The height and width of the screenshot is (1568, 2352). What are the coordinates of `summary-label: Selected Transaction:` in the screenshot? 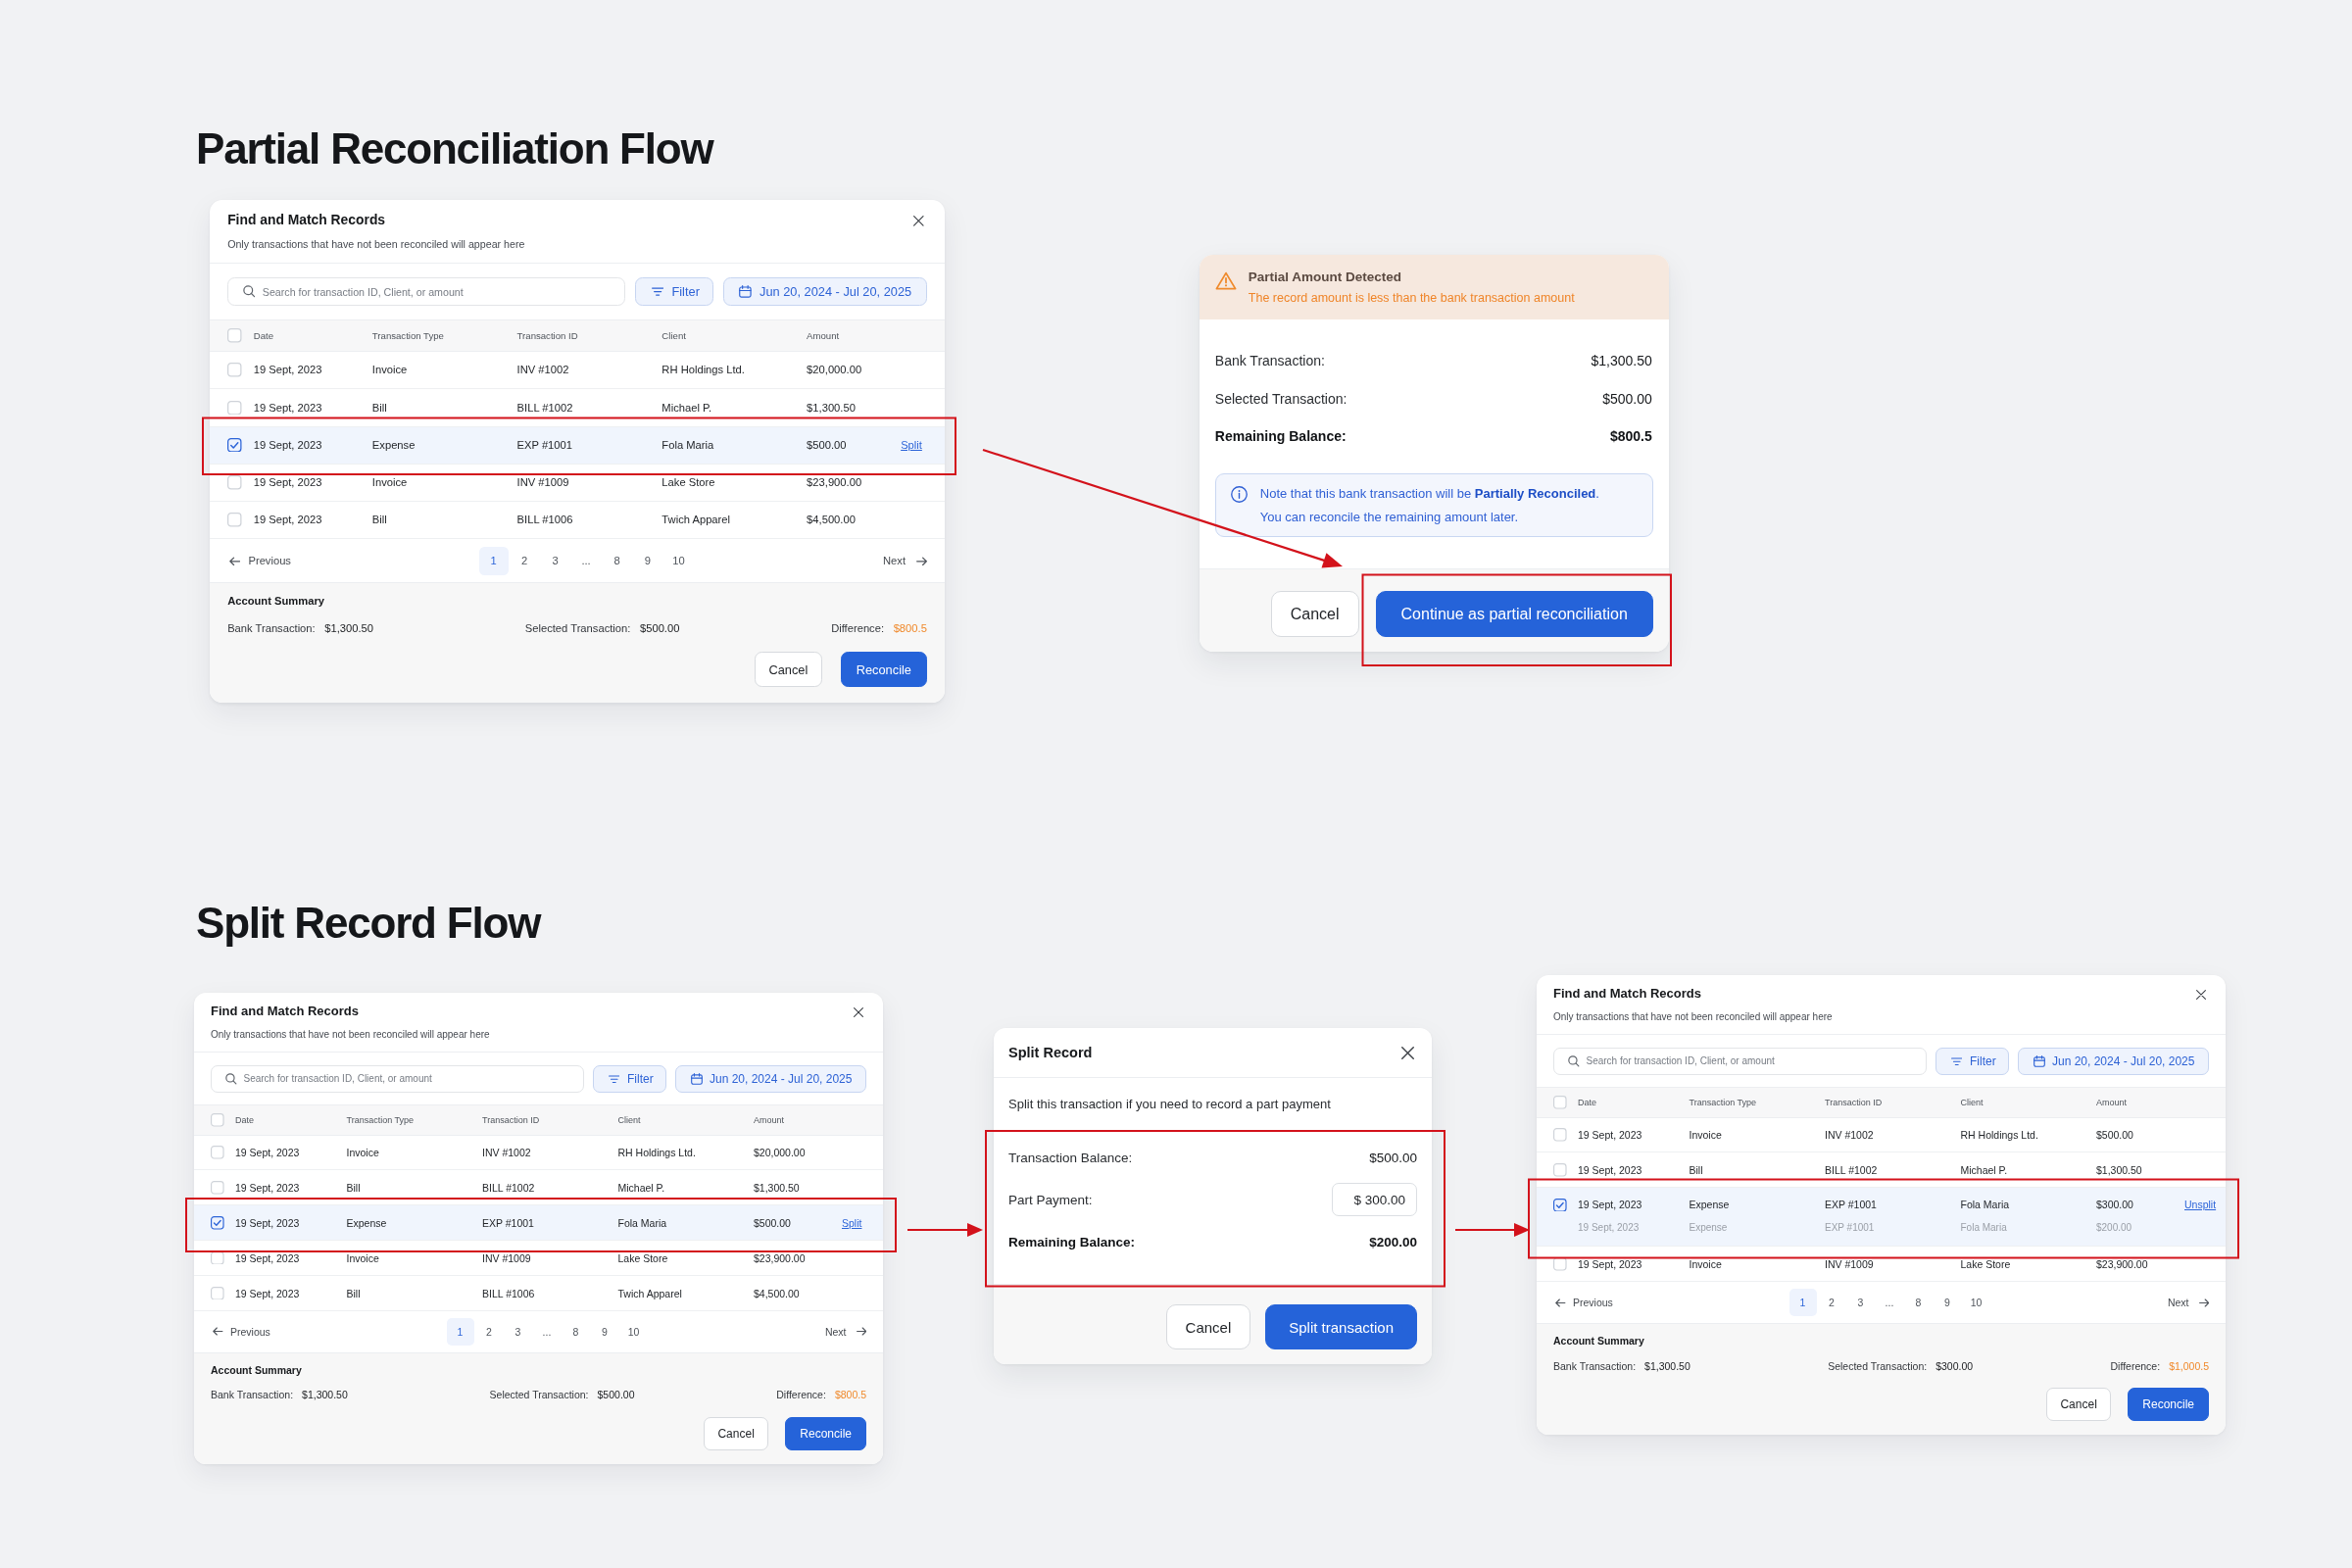 It's located at (539, 1395).